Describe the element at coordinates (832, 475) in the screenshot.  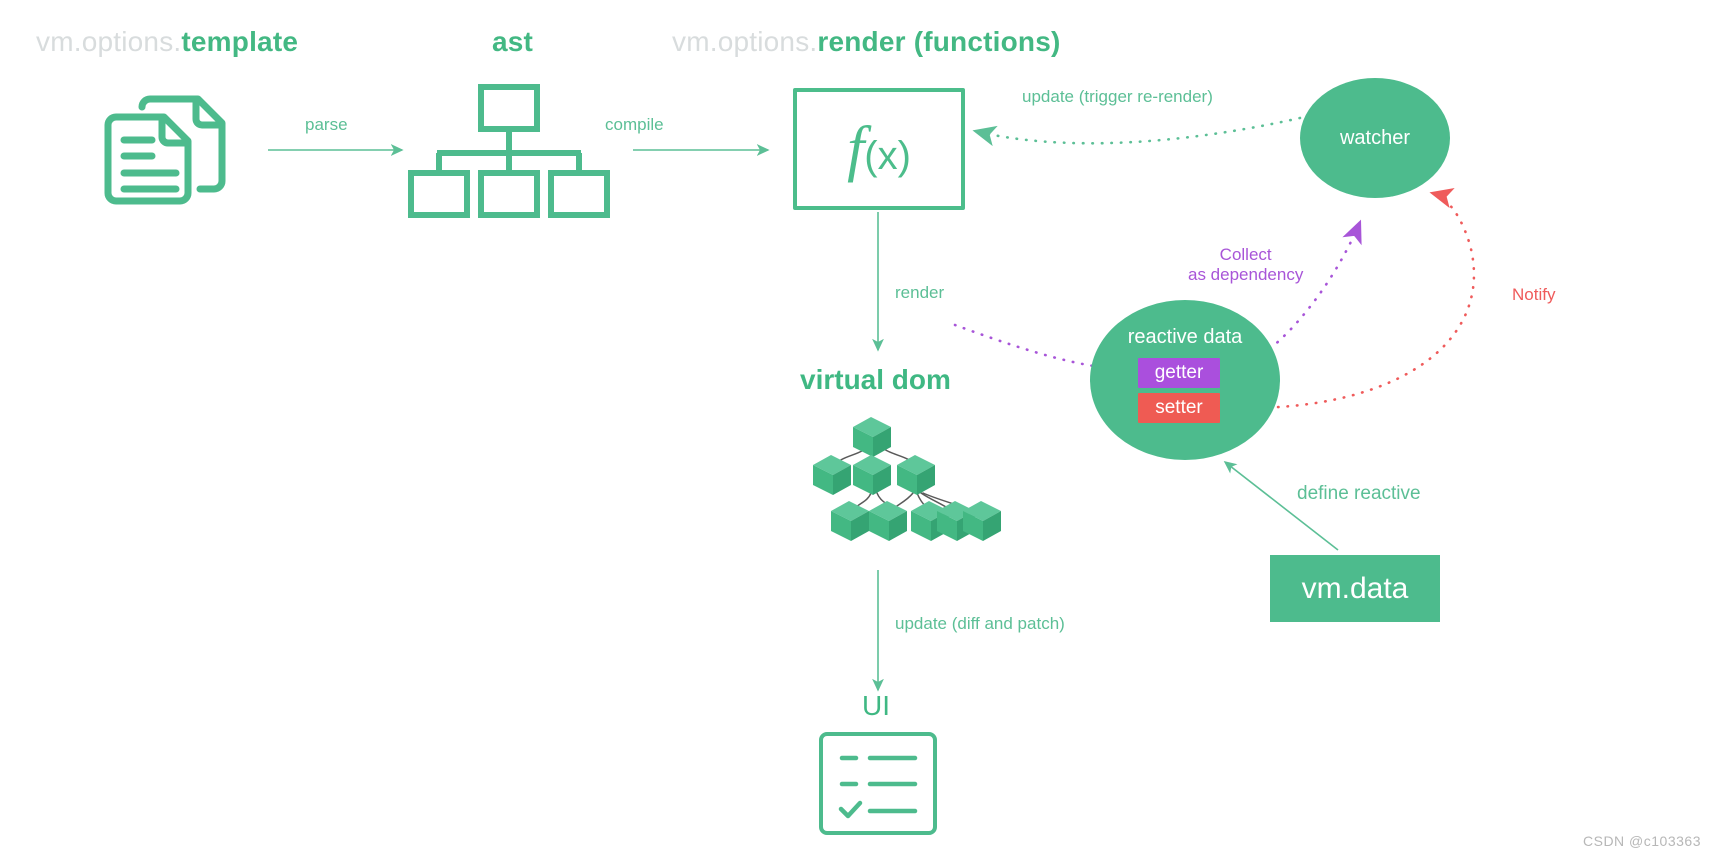
I see `cube-l2-a` at that location.